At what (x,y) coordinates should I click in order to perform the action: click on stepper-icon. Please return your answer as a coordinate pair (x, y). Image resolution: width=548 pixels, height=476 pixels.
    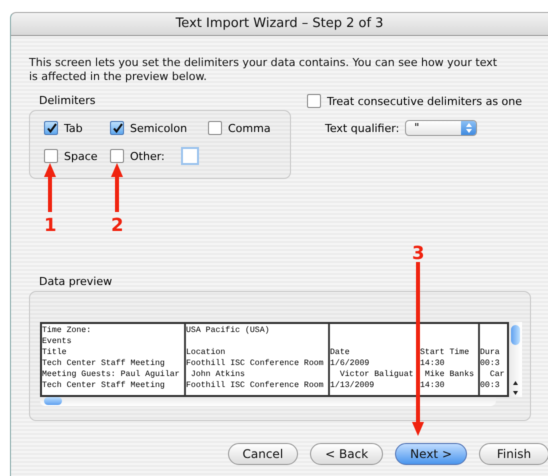
    Looking at the image, I should click on (468, 128).